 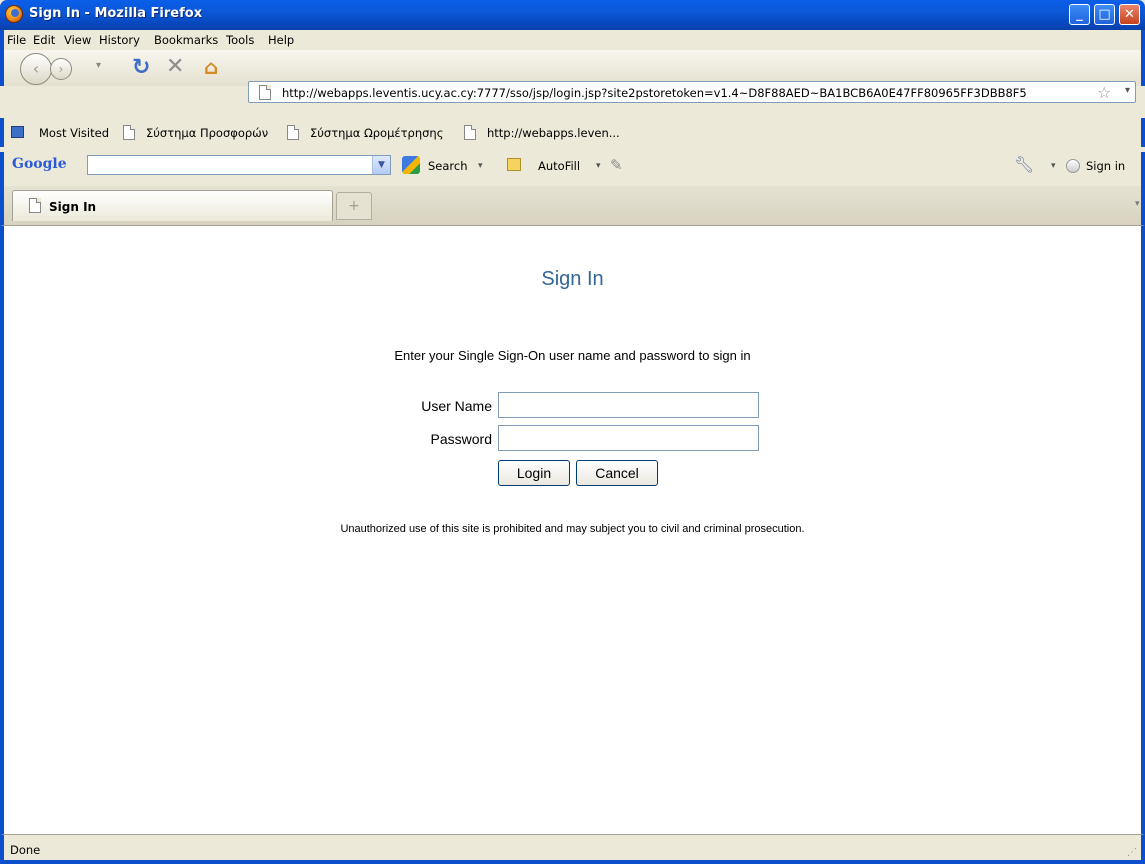 I want to click on bookmark-offers-system: Σύστημα Προσφορών, so click(x=207, y=133).